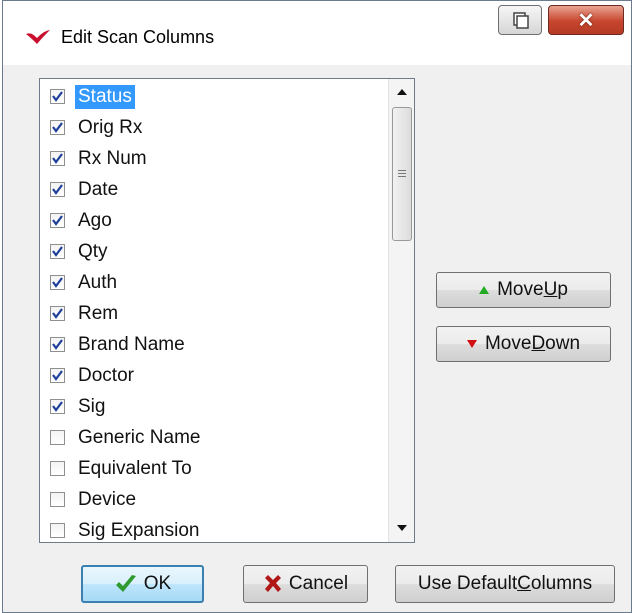 The width and height of the screenshot is (634, 613). I want to click on column-list-item: Device, so click(94, 499).